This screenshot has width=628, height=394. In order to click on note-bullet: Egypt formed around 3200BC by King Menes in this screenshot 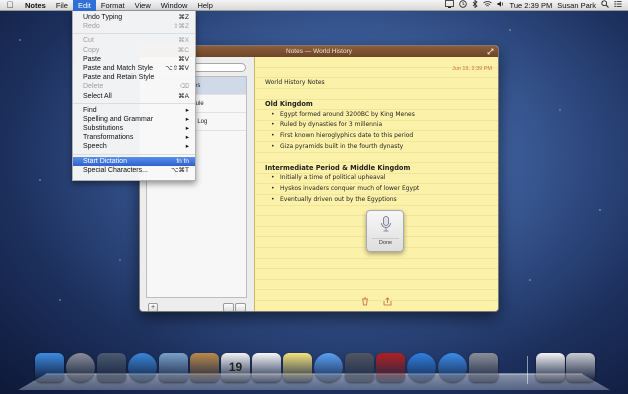, I will do `click(380, 115)`.